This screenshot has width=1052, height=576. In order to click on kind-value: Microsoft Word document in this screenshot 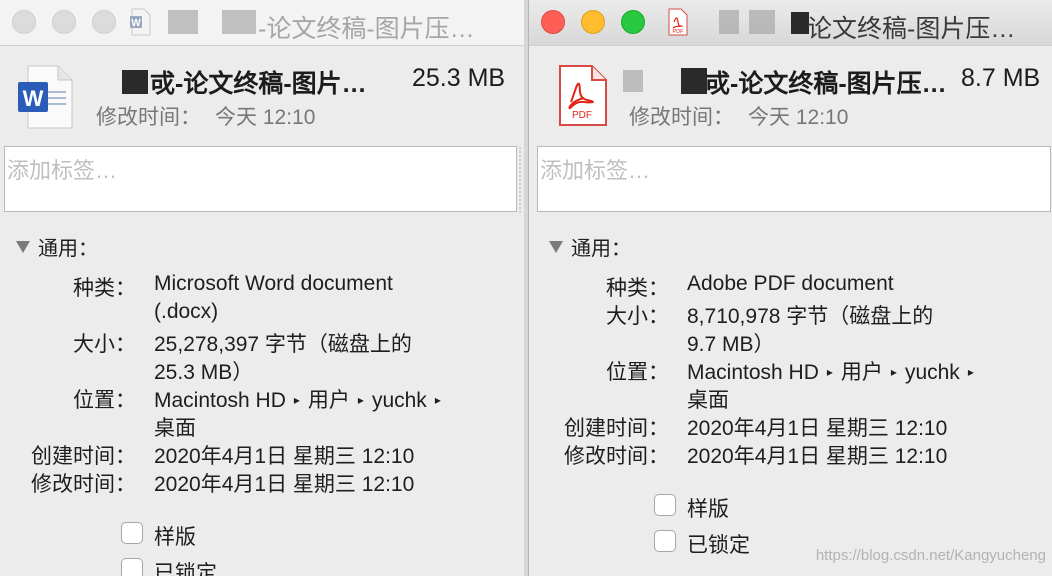, I will do `click(273, 283)`.